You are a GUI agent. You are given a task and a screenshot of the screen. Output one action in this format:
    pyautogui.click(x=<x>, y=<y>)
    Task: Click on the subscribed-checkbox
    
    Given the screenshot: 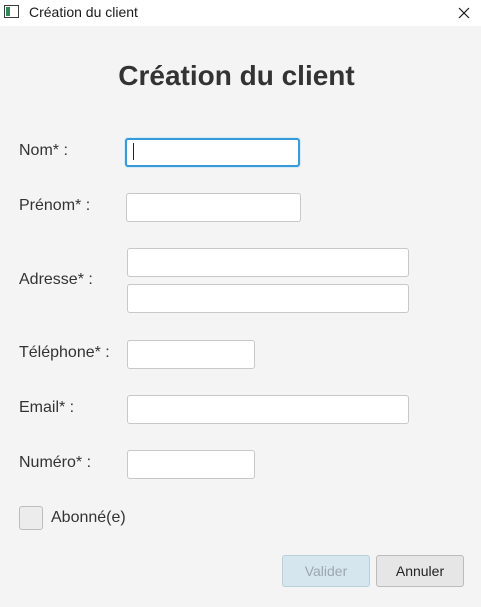 What is the action you would take?
    pyautogui.click(x=31, y=518)
    